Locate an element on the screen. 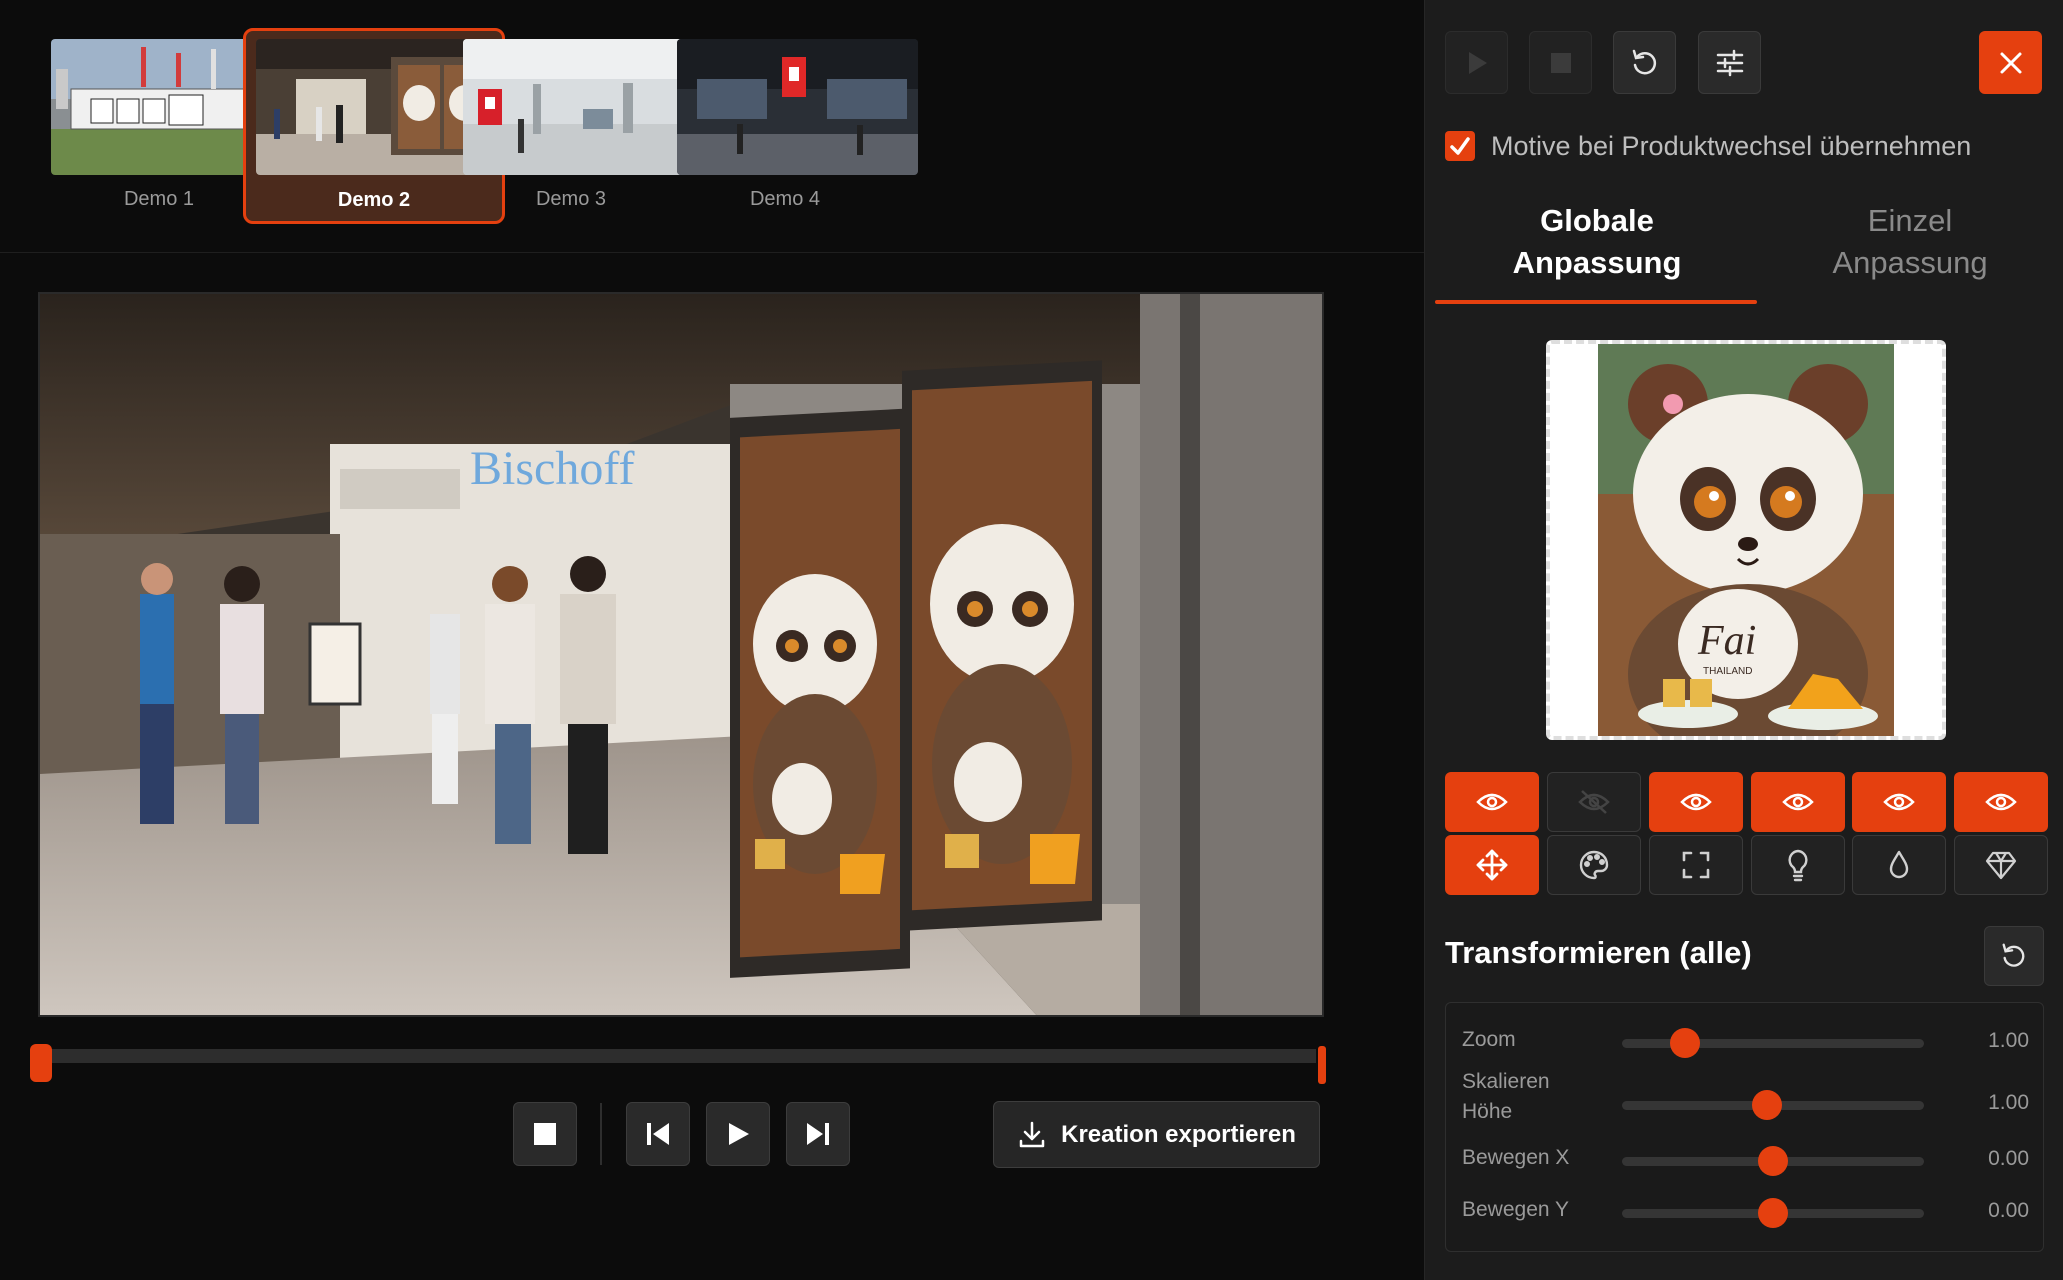 The width and height of the screenshot is (2063, 1280). sliders-icon is located at coordinates (1729, 62).